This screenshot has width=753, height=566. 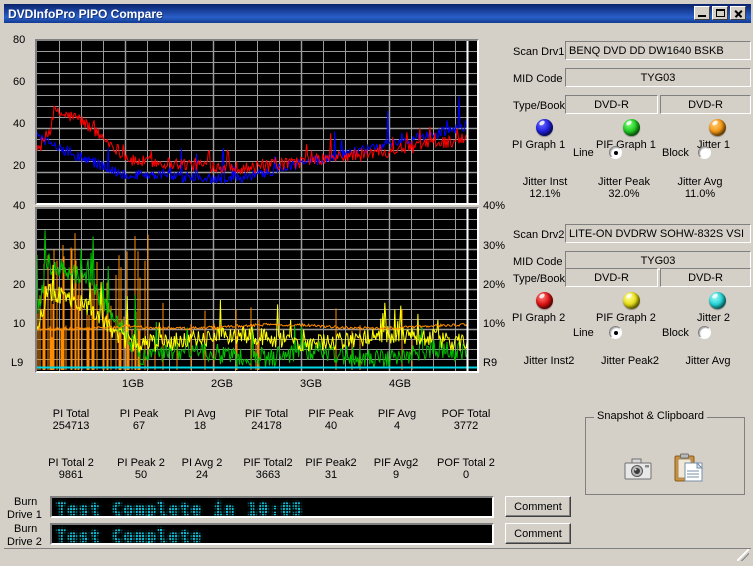 I want to click on stat-pi-total-2: PI Total 2 9861, so click(x=71, y=469).